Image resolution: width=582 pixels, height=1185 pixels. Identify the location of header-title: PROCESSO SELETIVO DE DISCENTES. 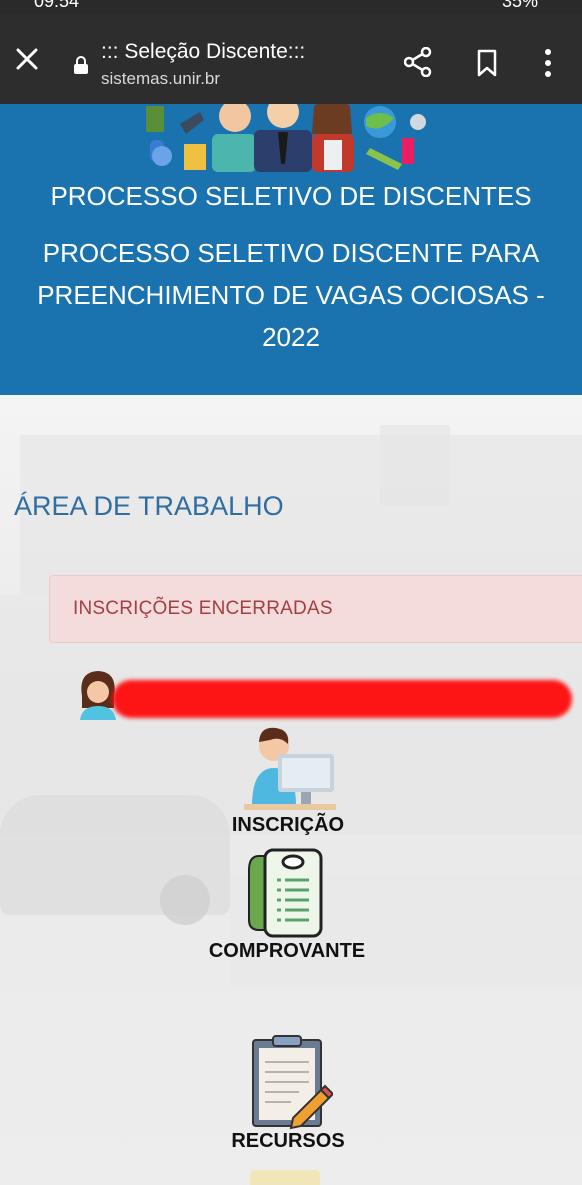
(291, 196).